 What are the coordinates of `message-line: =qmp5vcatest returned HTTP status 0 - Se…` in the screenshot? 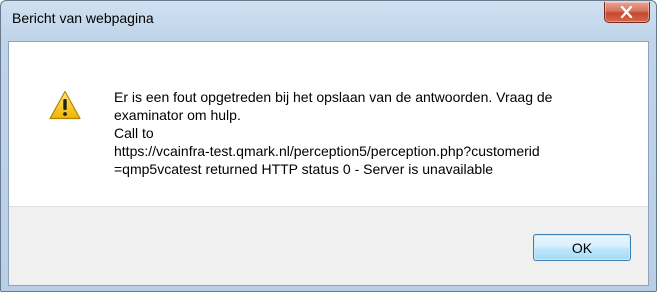 It's located at (304, 169).